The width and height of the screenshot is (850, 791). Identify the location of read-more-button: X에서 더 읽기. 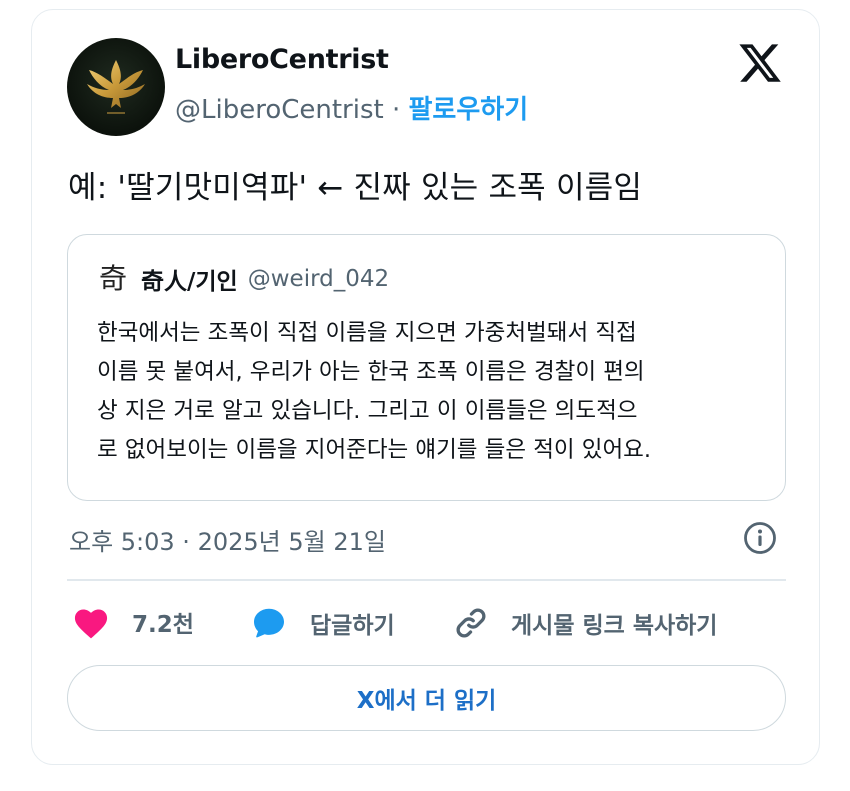
(426, 698).